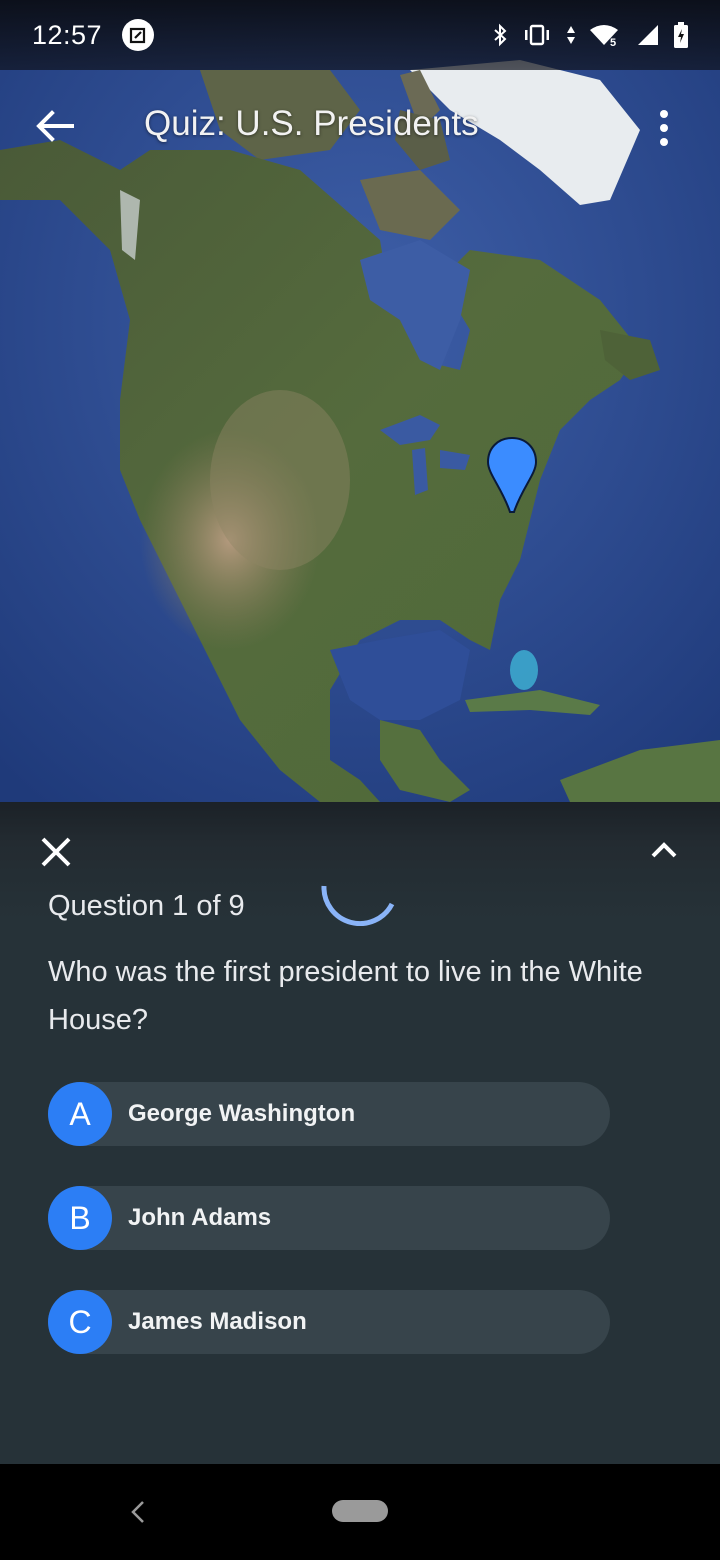 This screenshot has width=720, height=1560. Describe the element at coordinates (80, 1114) in the screenshot. I see `answer-letter-badge: A` at that location.